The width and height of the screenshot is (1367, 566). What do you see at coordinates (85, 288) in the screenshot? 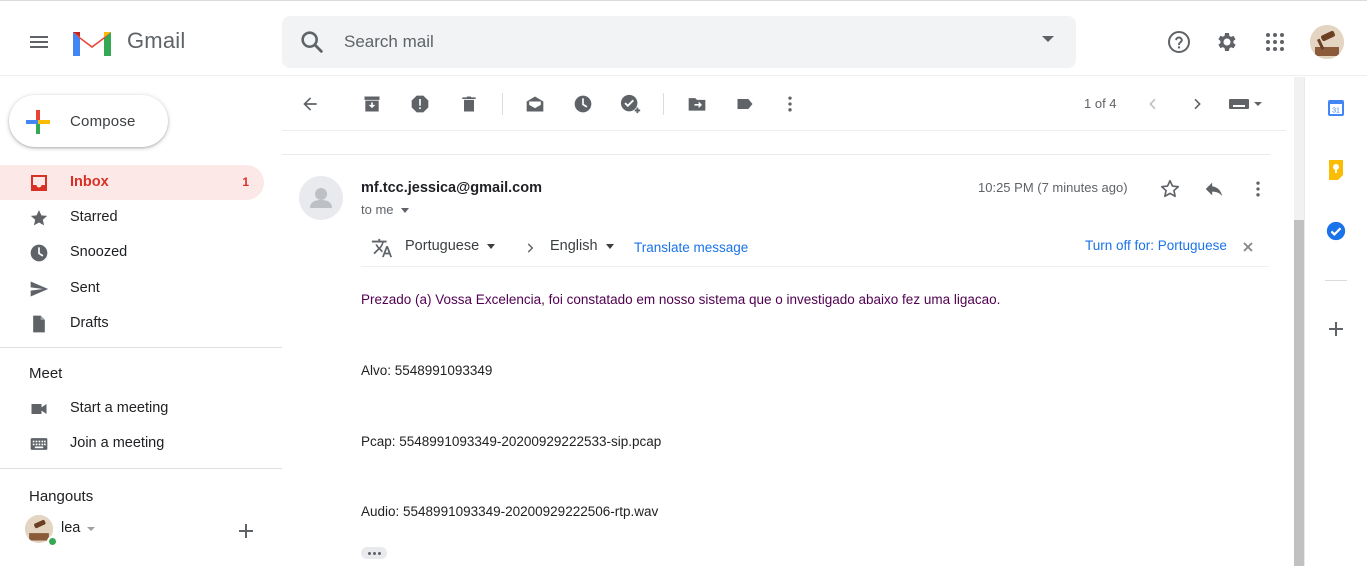
I see `sidebar-item-label: Sent` at bounding box center [85, 288].